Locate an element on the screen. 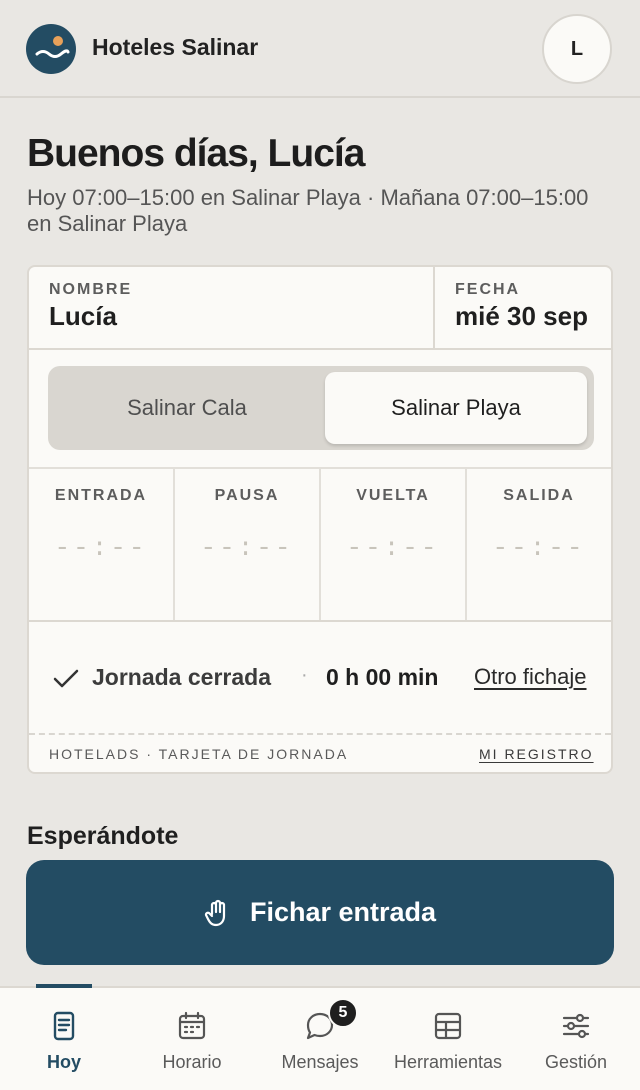 The image size is (640, 1090). name-field: NOMBRE Lucía is located at coordinates (90, 306).